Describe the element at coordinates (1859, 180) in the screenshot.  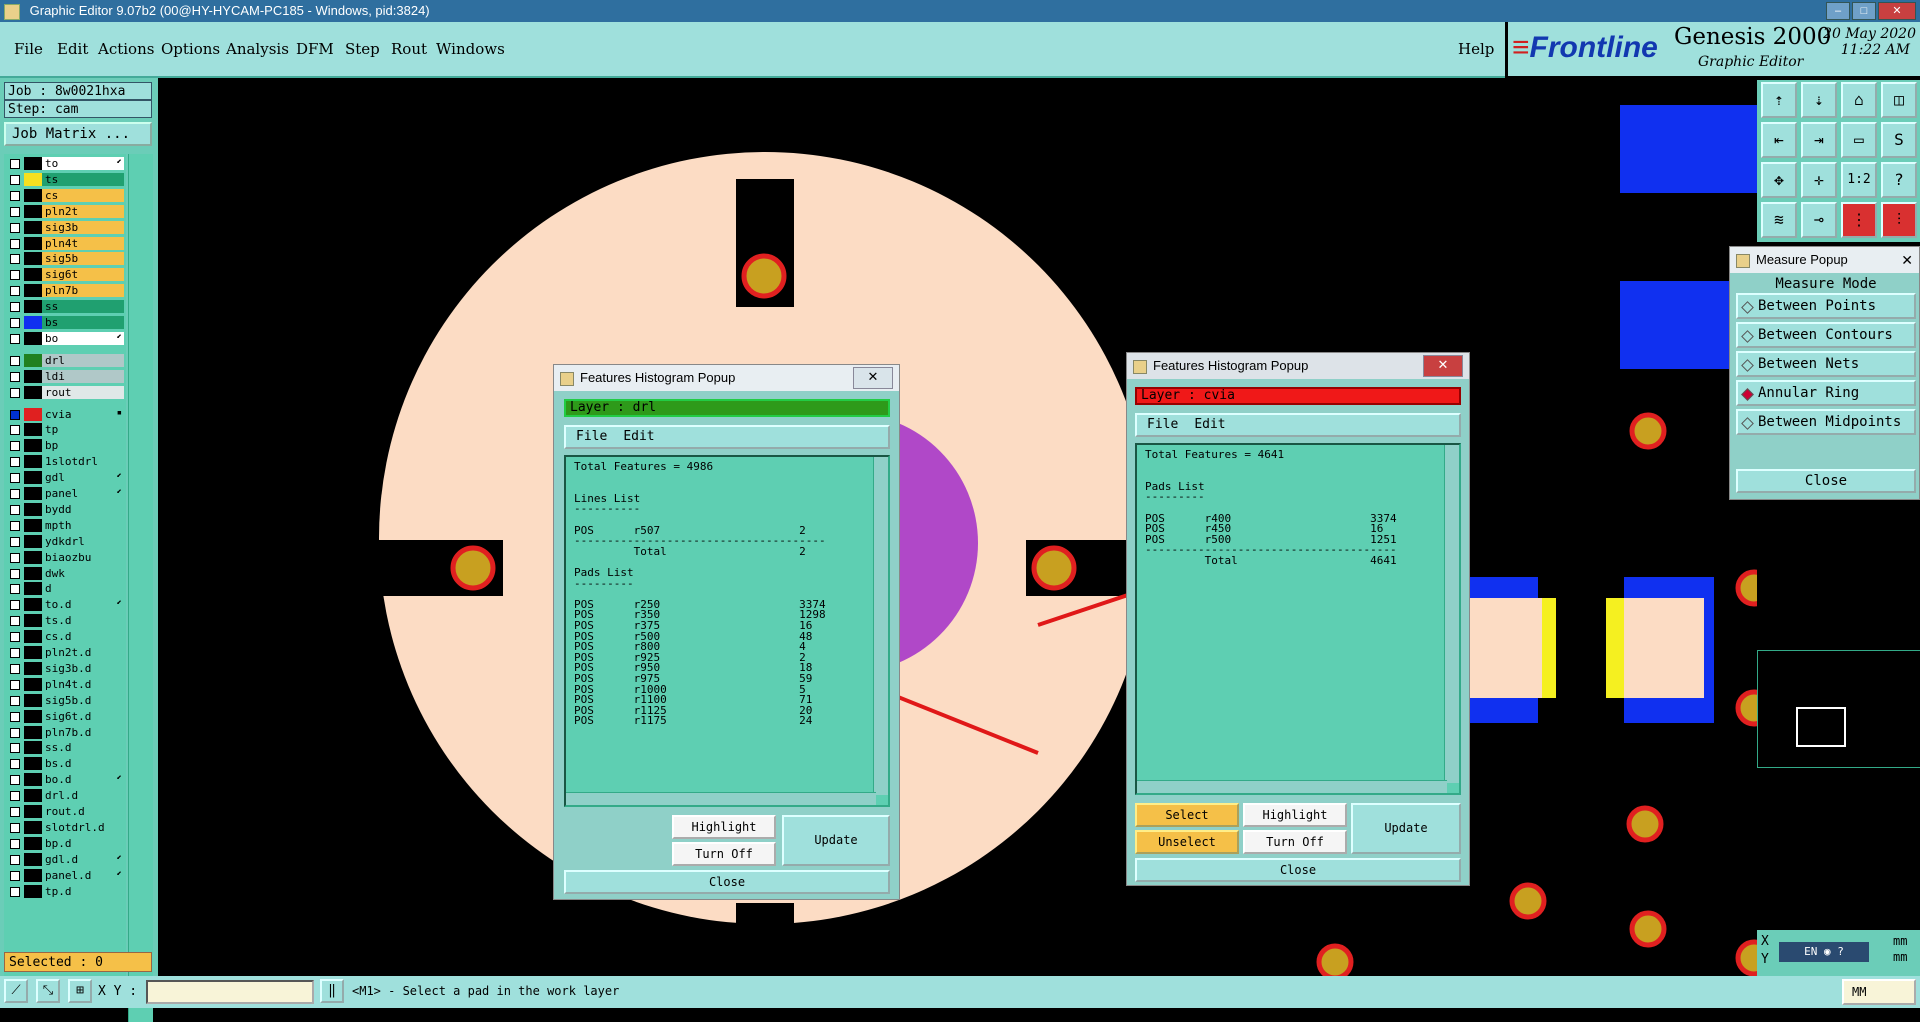
I see `scale-icon: 1:2` at that location.